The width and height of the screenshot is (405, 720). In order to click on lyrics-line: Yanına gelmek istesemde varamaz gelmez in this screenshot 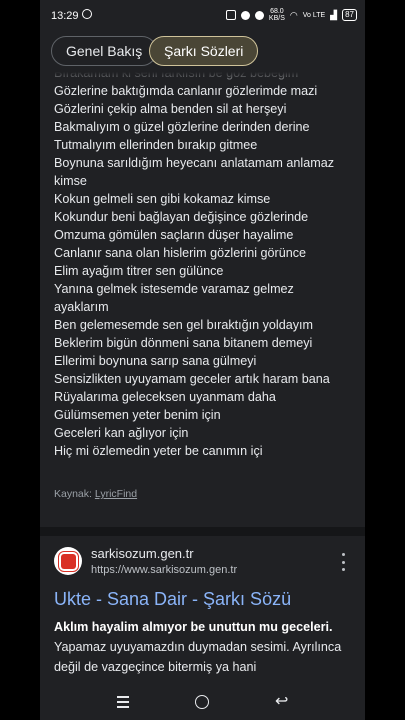, I will do `click(174, 289)`.